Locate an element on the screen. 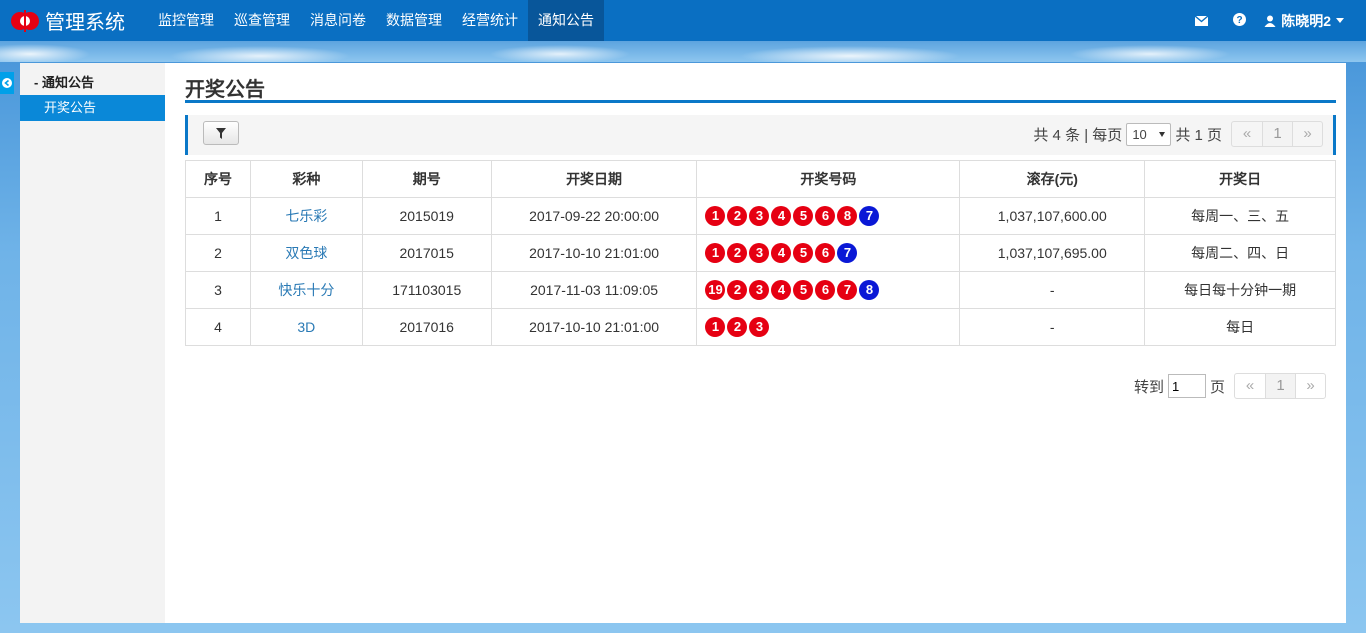 The height and width of the screenshot is (633, 1366). game-link: 3D is located at coordinates (306, 327).